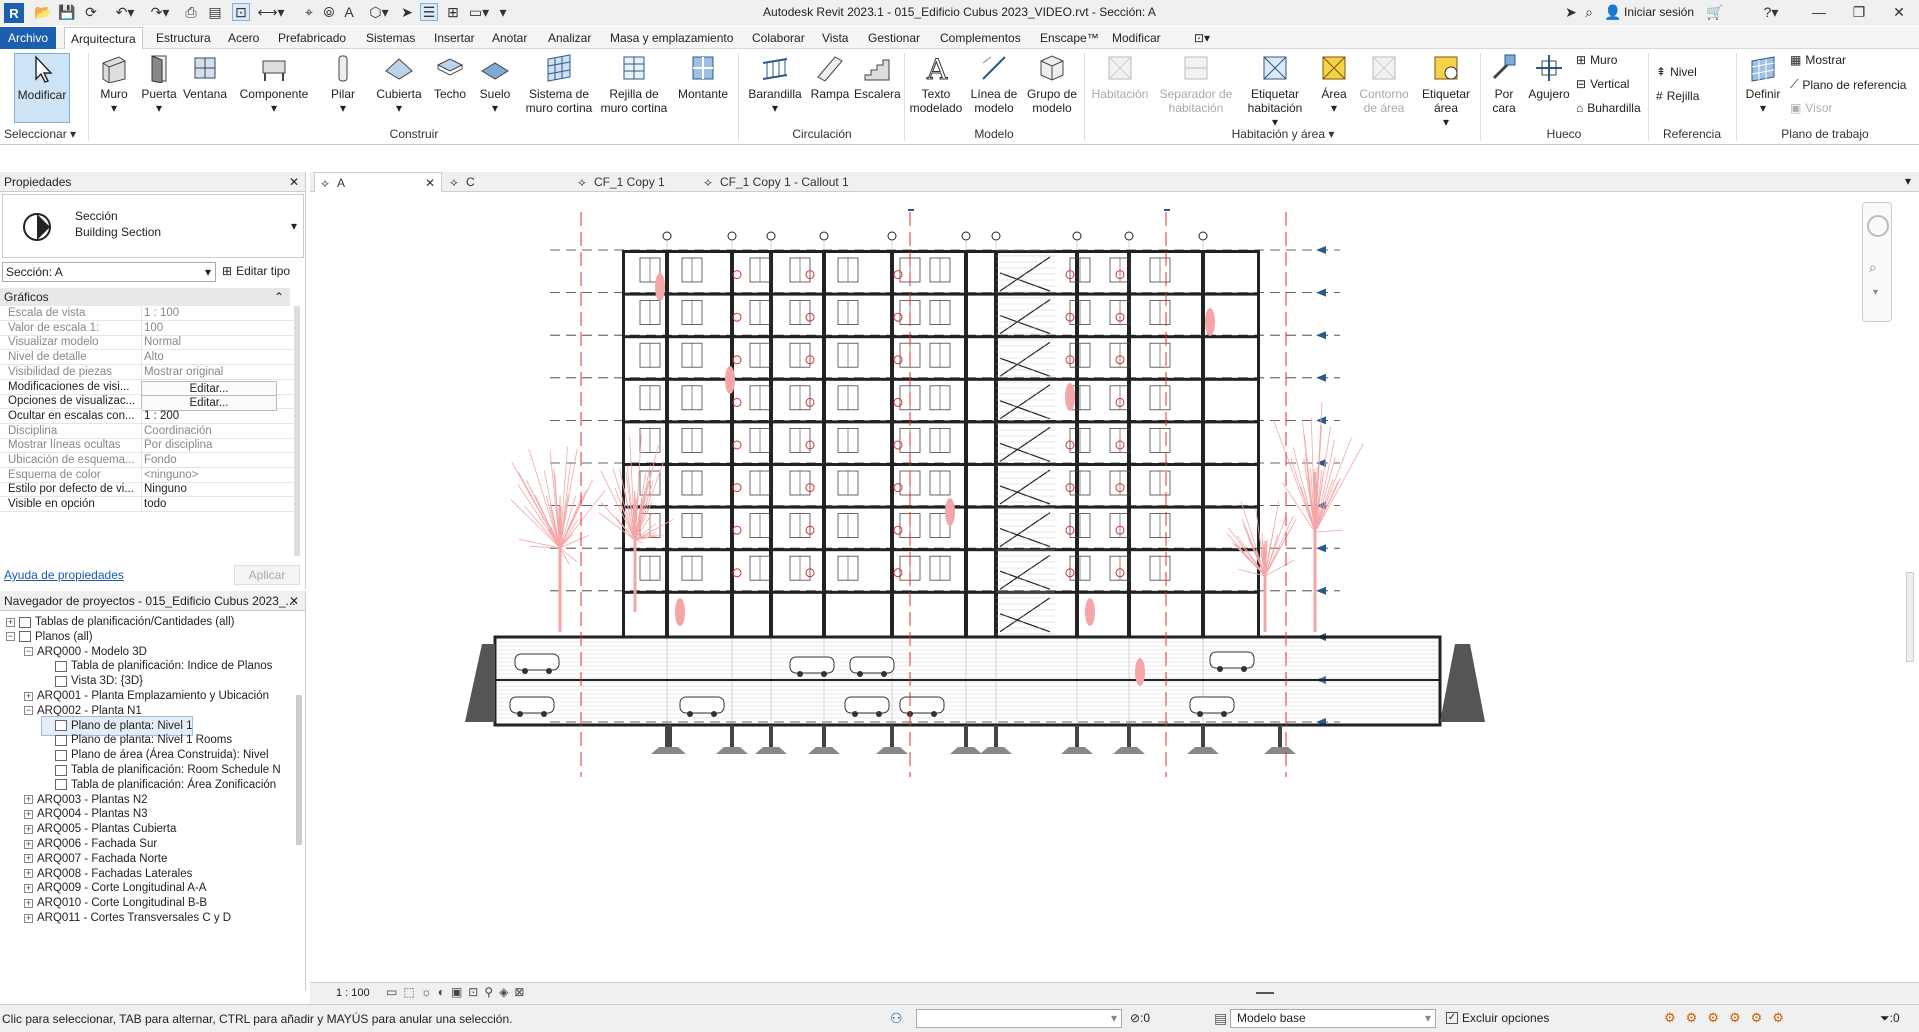 The image size is (1919, 1032). I want to click on temp-hide-icon: ◈, so click(506, 992).